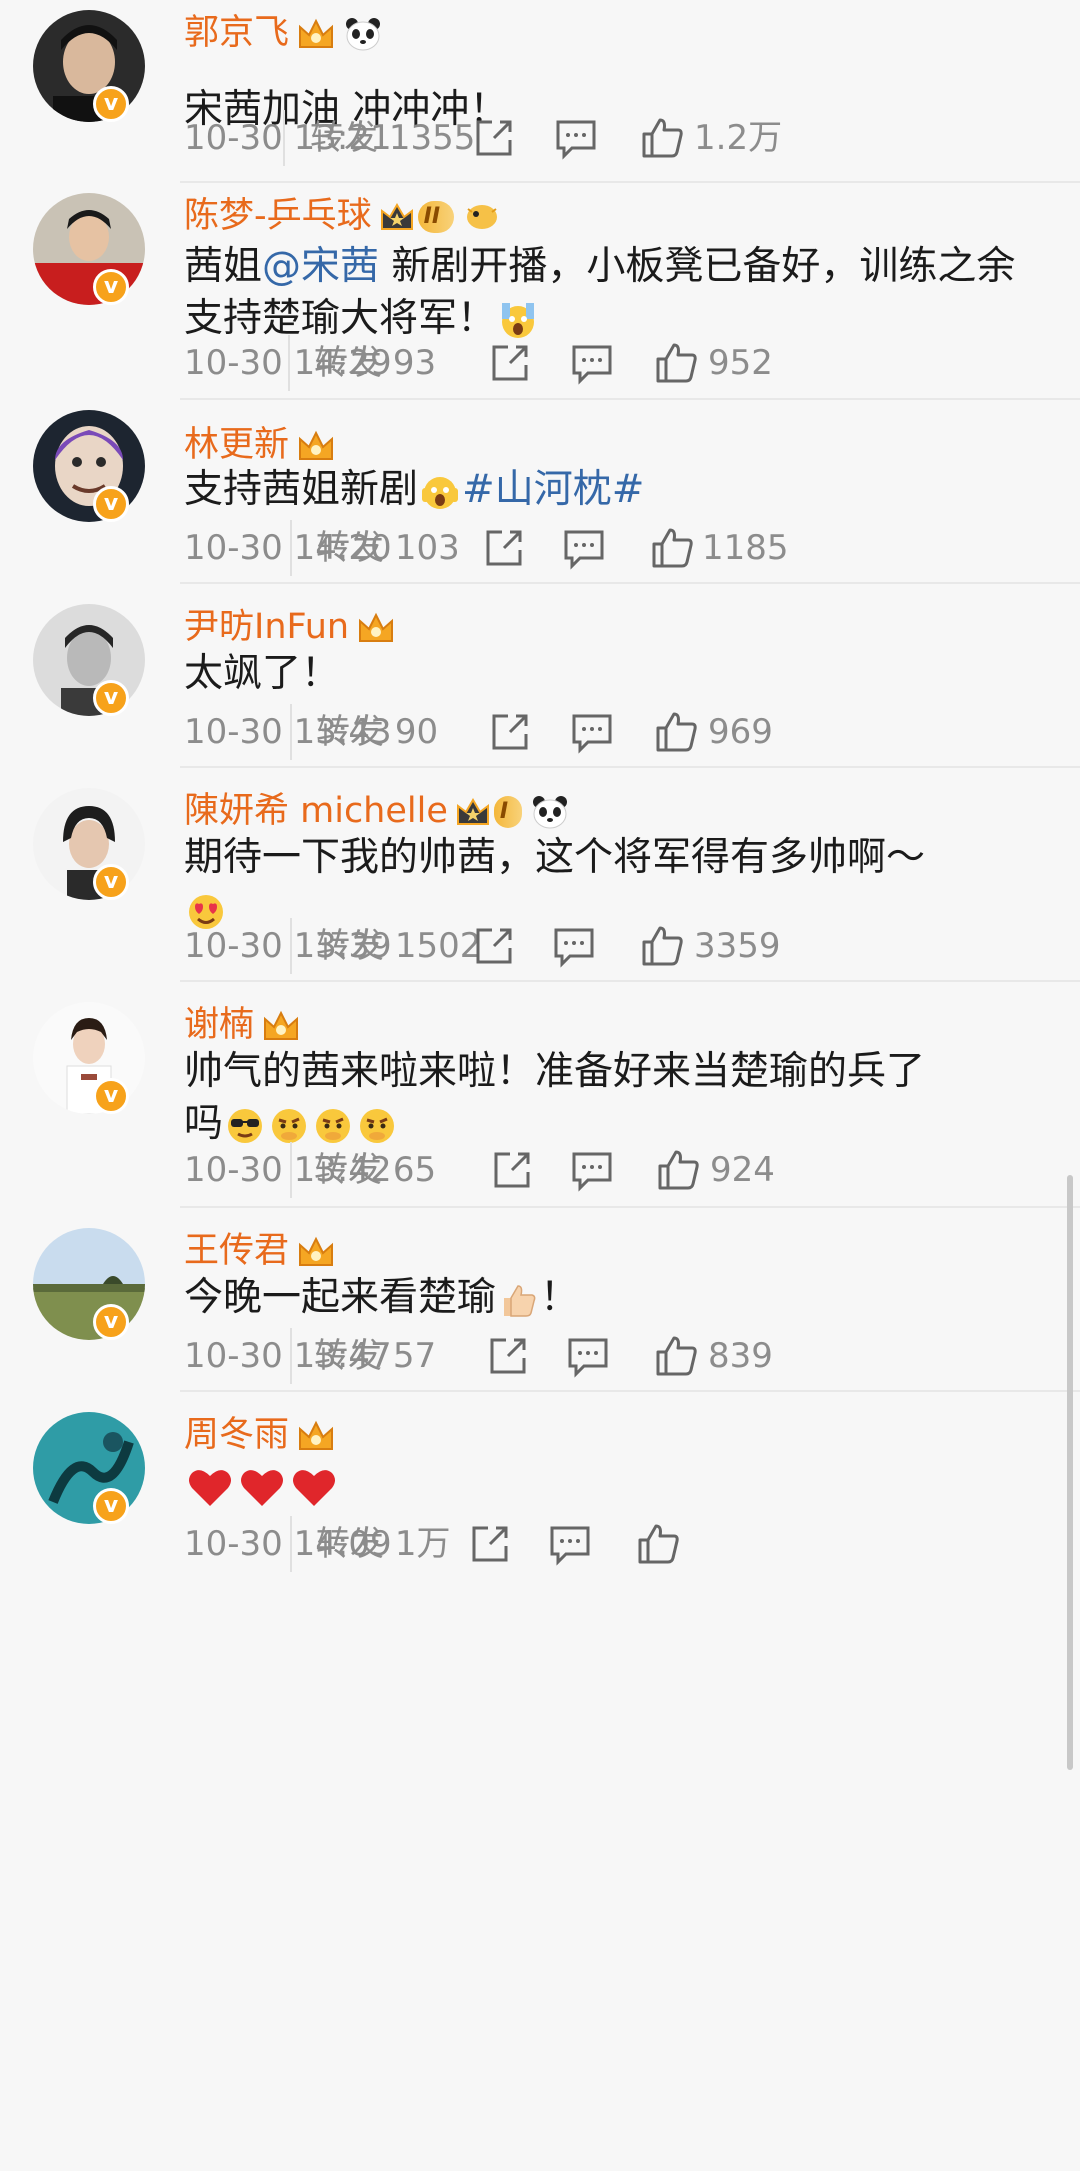 This screenshot has width=1080, height=2171. I want to click on like-count: 924, so click(742, 1170).